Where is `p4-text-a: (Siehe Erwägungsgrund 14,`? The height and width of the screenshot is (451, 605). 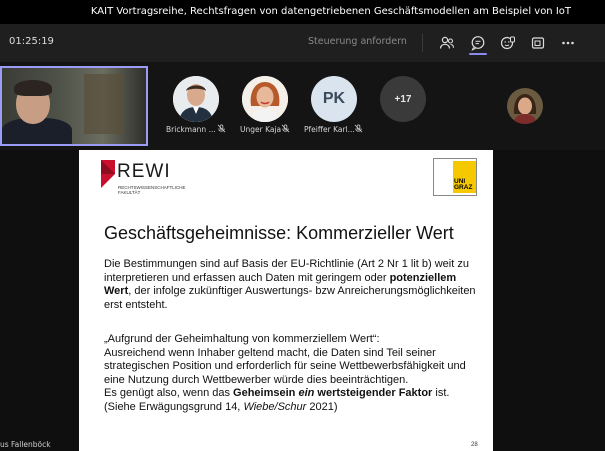
p4-text-a: (Siehe Erwägungsgrund 14, is located at coordinates (174, 406).